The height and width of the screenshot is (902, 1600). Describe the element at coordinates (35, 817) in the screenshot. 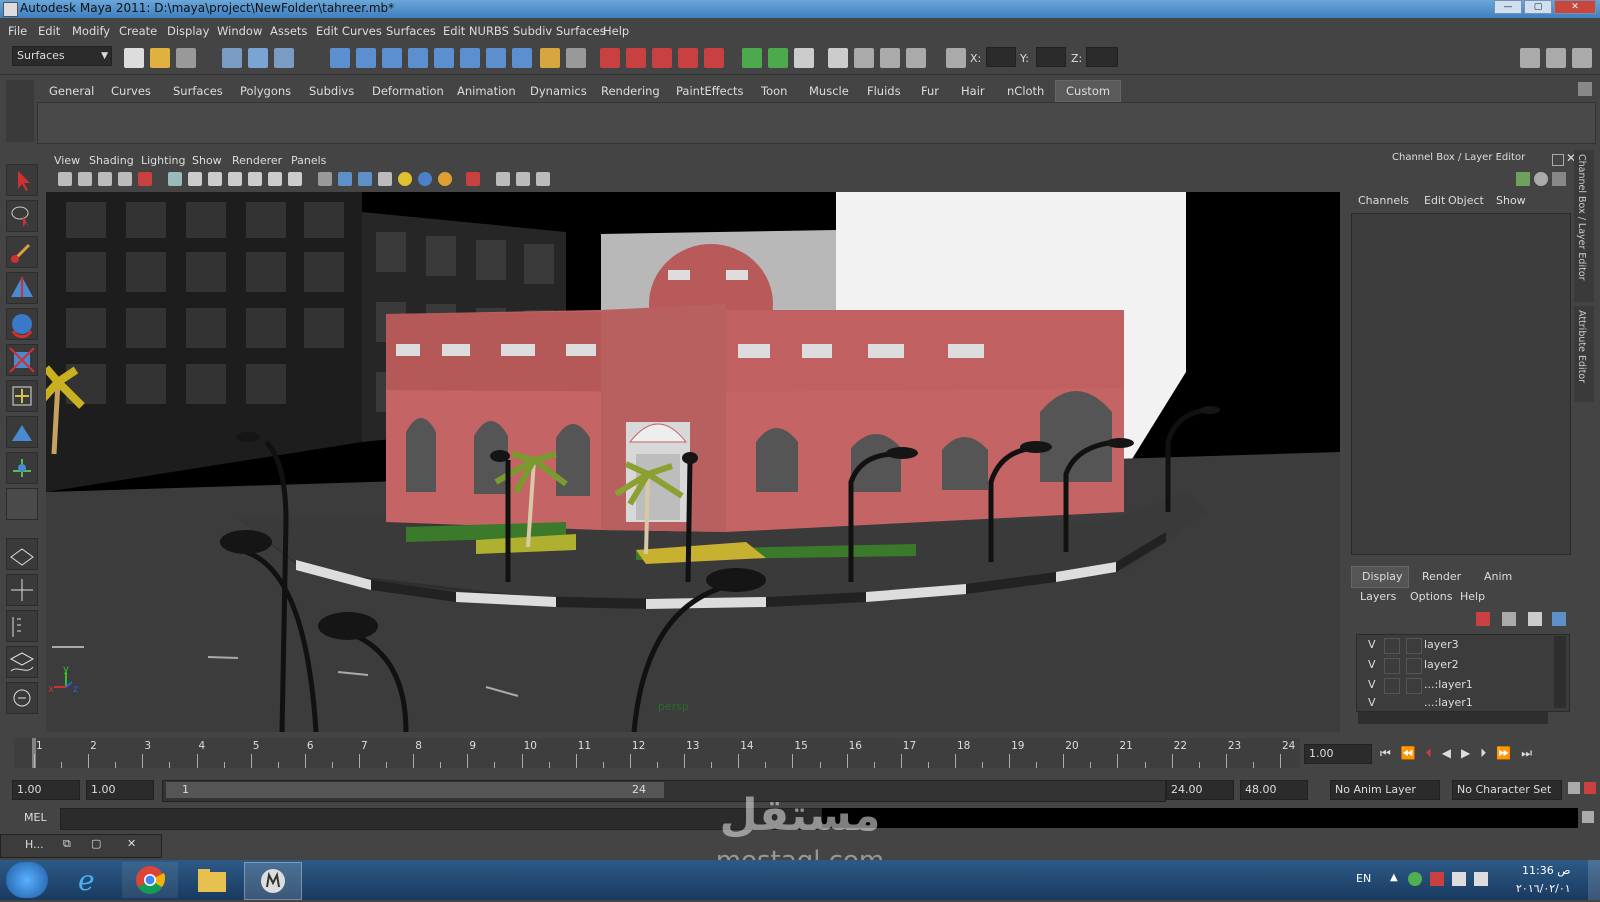

I see `command-language-label: MEL` at that location.